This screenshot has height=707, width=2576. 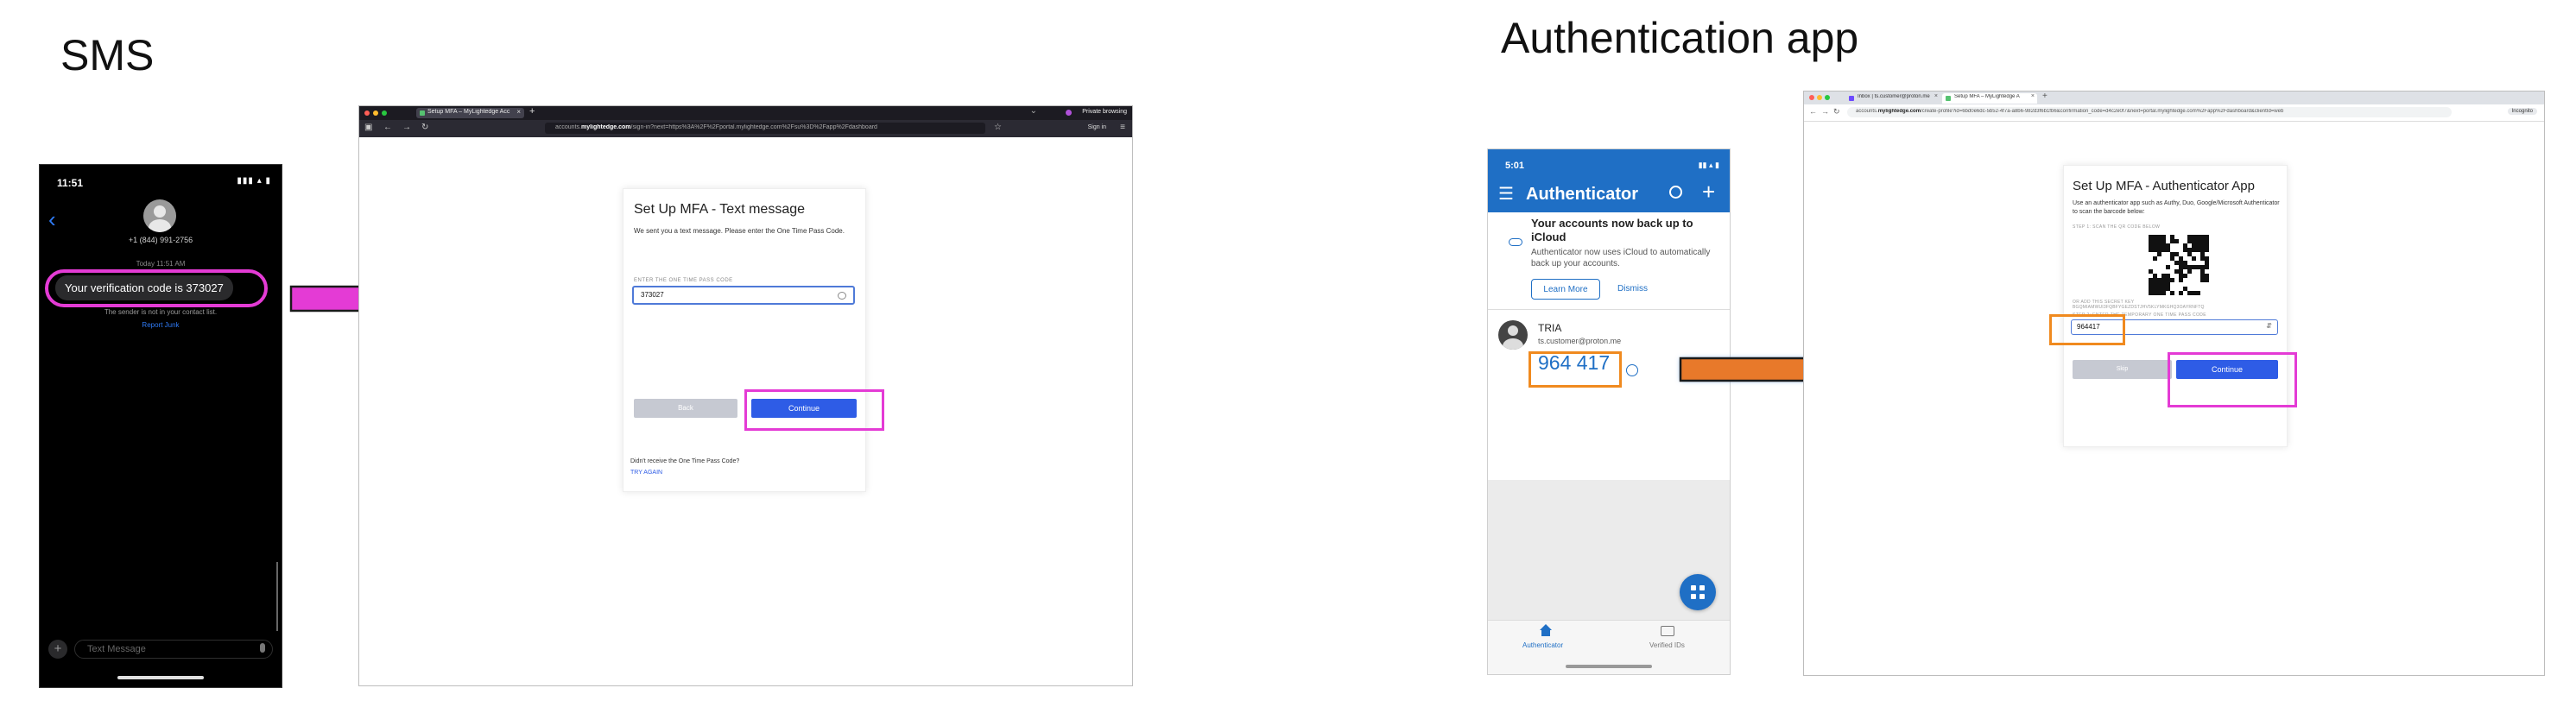 What do you see at coordinates (1069, 113) in the screenshot?
I see `private-browsing-icon` at bounding box center [1069, 113].